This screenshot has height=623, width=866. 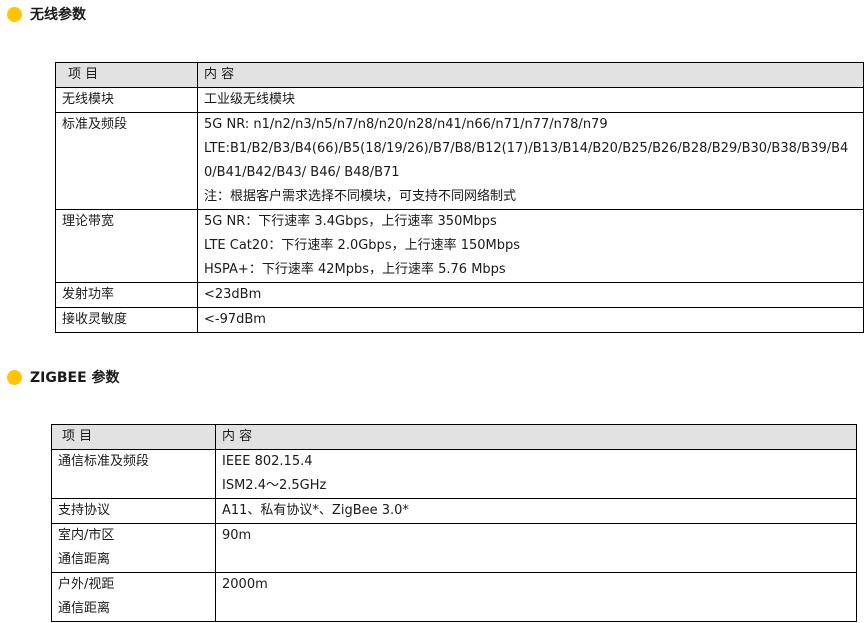 What do you see at coordinates (530, 295) in the screenshot?
I see `row-value: <23dBm` at bounding box center [530, 295].